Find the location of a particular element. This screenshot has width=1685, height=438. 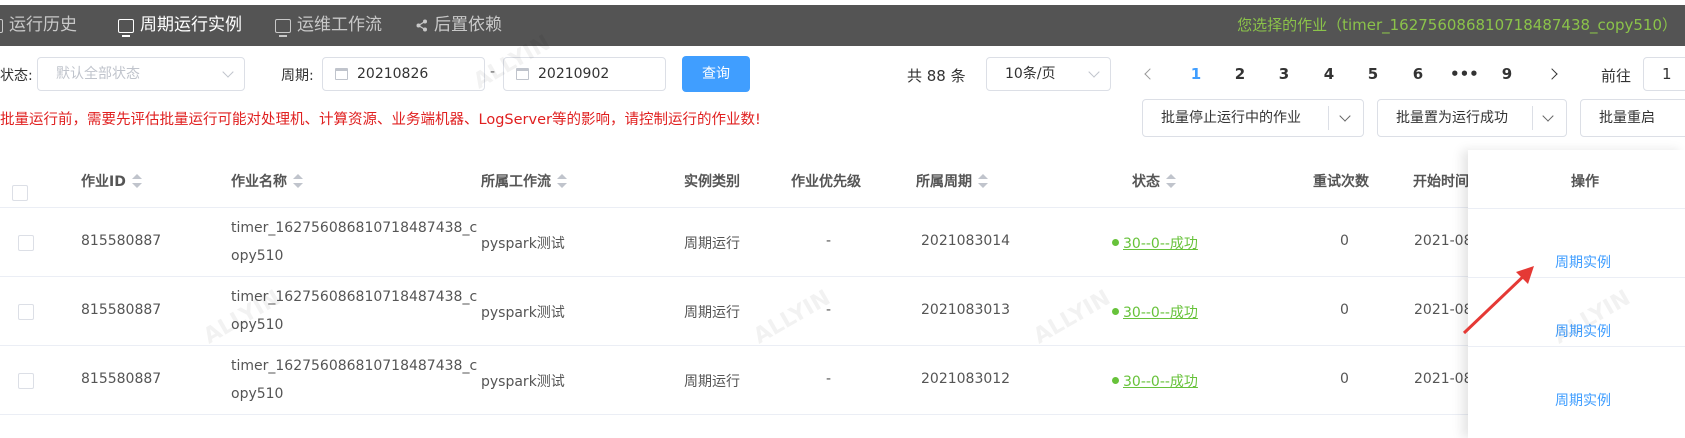

workflow-icon is located at coordinates (283, 27).